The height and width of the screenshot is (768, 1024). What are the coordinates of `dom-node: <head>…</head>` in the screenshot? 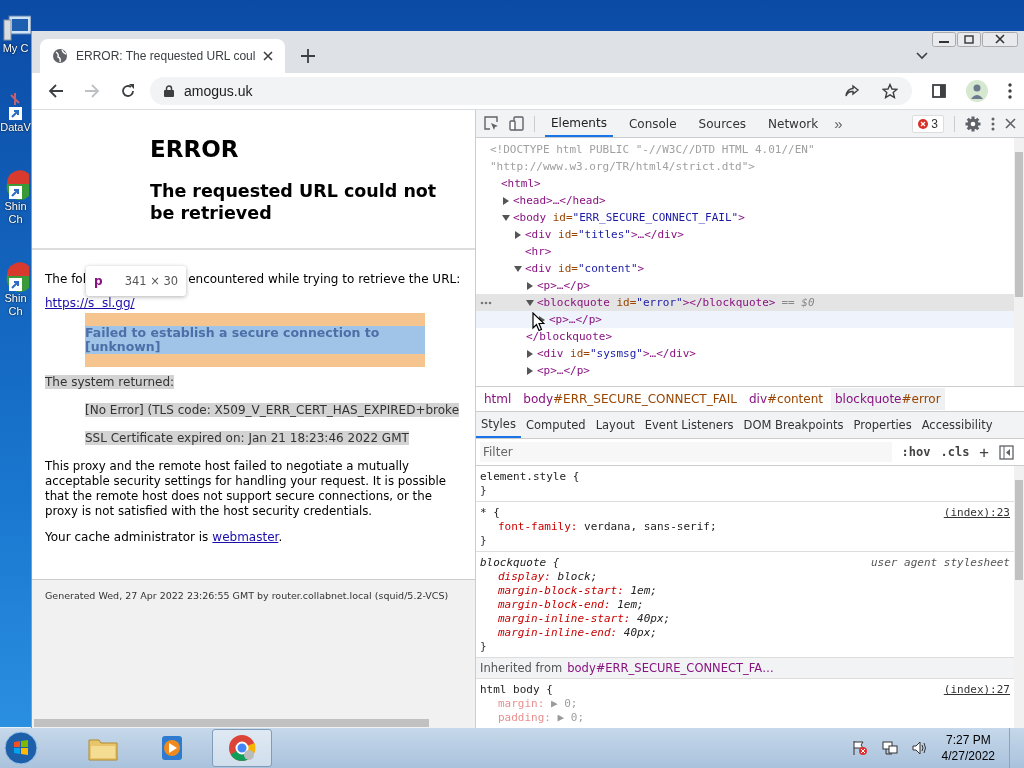 It's located at (559, 200).